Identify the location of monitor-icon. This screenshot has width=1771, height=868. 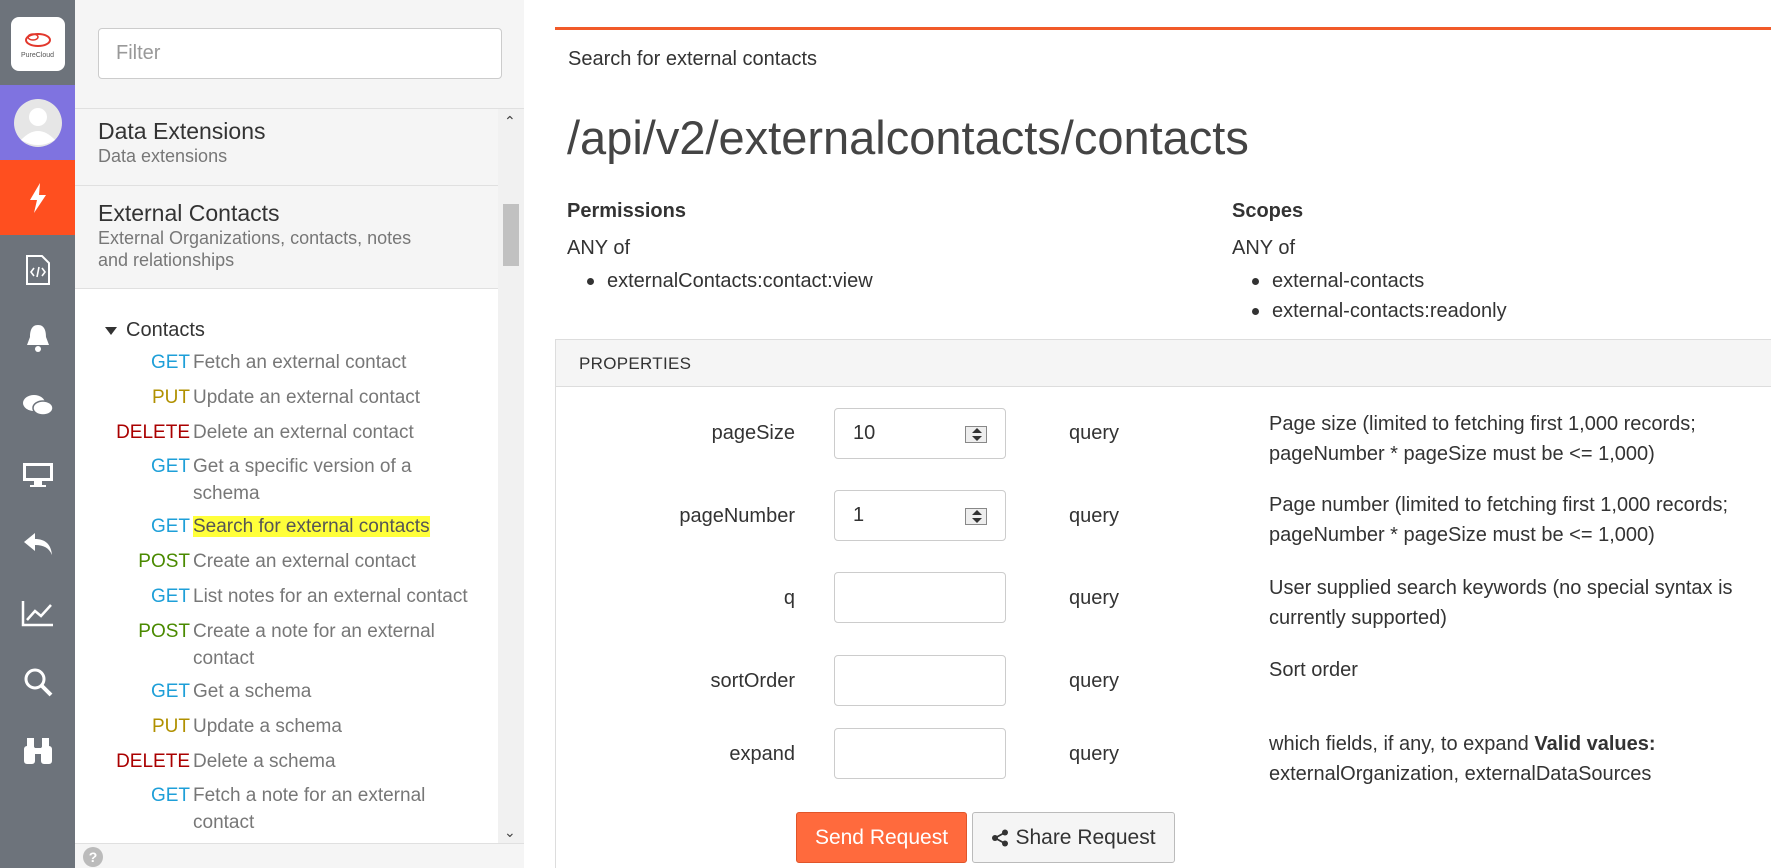
(37, 474).